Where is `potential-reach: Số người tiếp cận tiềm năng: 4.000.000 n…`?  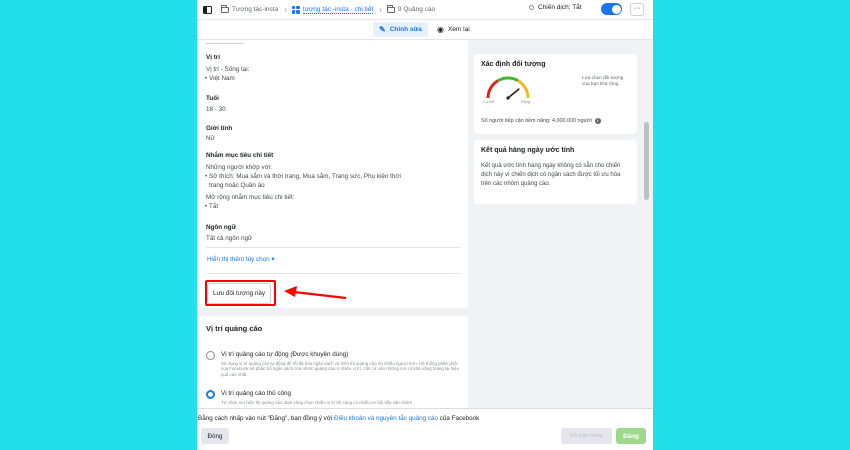 potential-reach: Số người tiếp cận tiềm năng: 4.000.000 n… is located at coordinates (541, 121).